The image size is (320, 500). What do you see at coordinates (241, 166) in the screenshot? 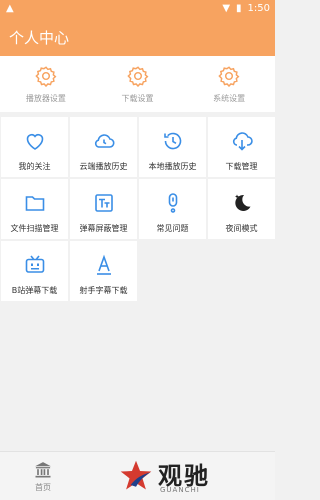
I see `tile-label: 下载管理` at bounding box center [241, 166].